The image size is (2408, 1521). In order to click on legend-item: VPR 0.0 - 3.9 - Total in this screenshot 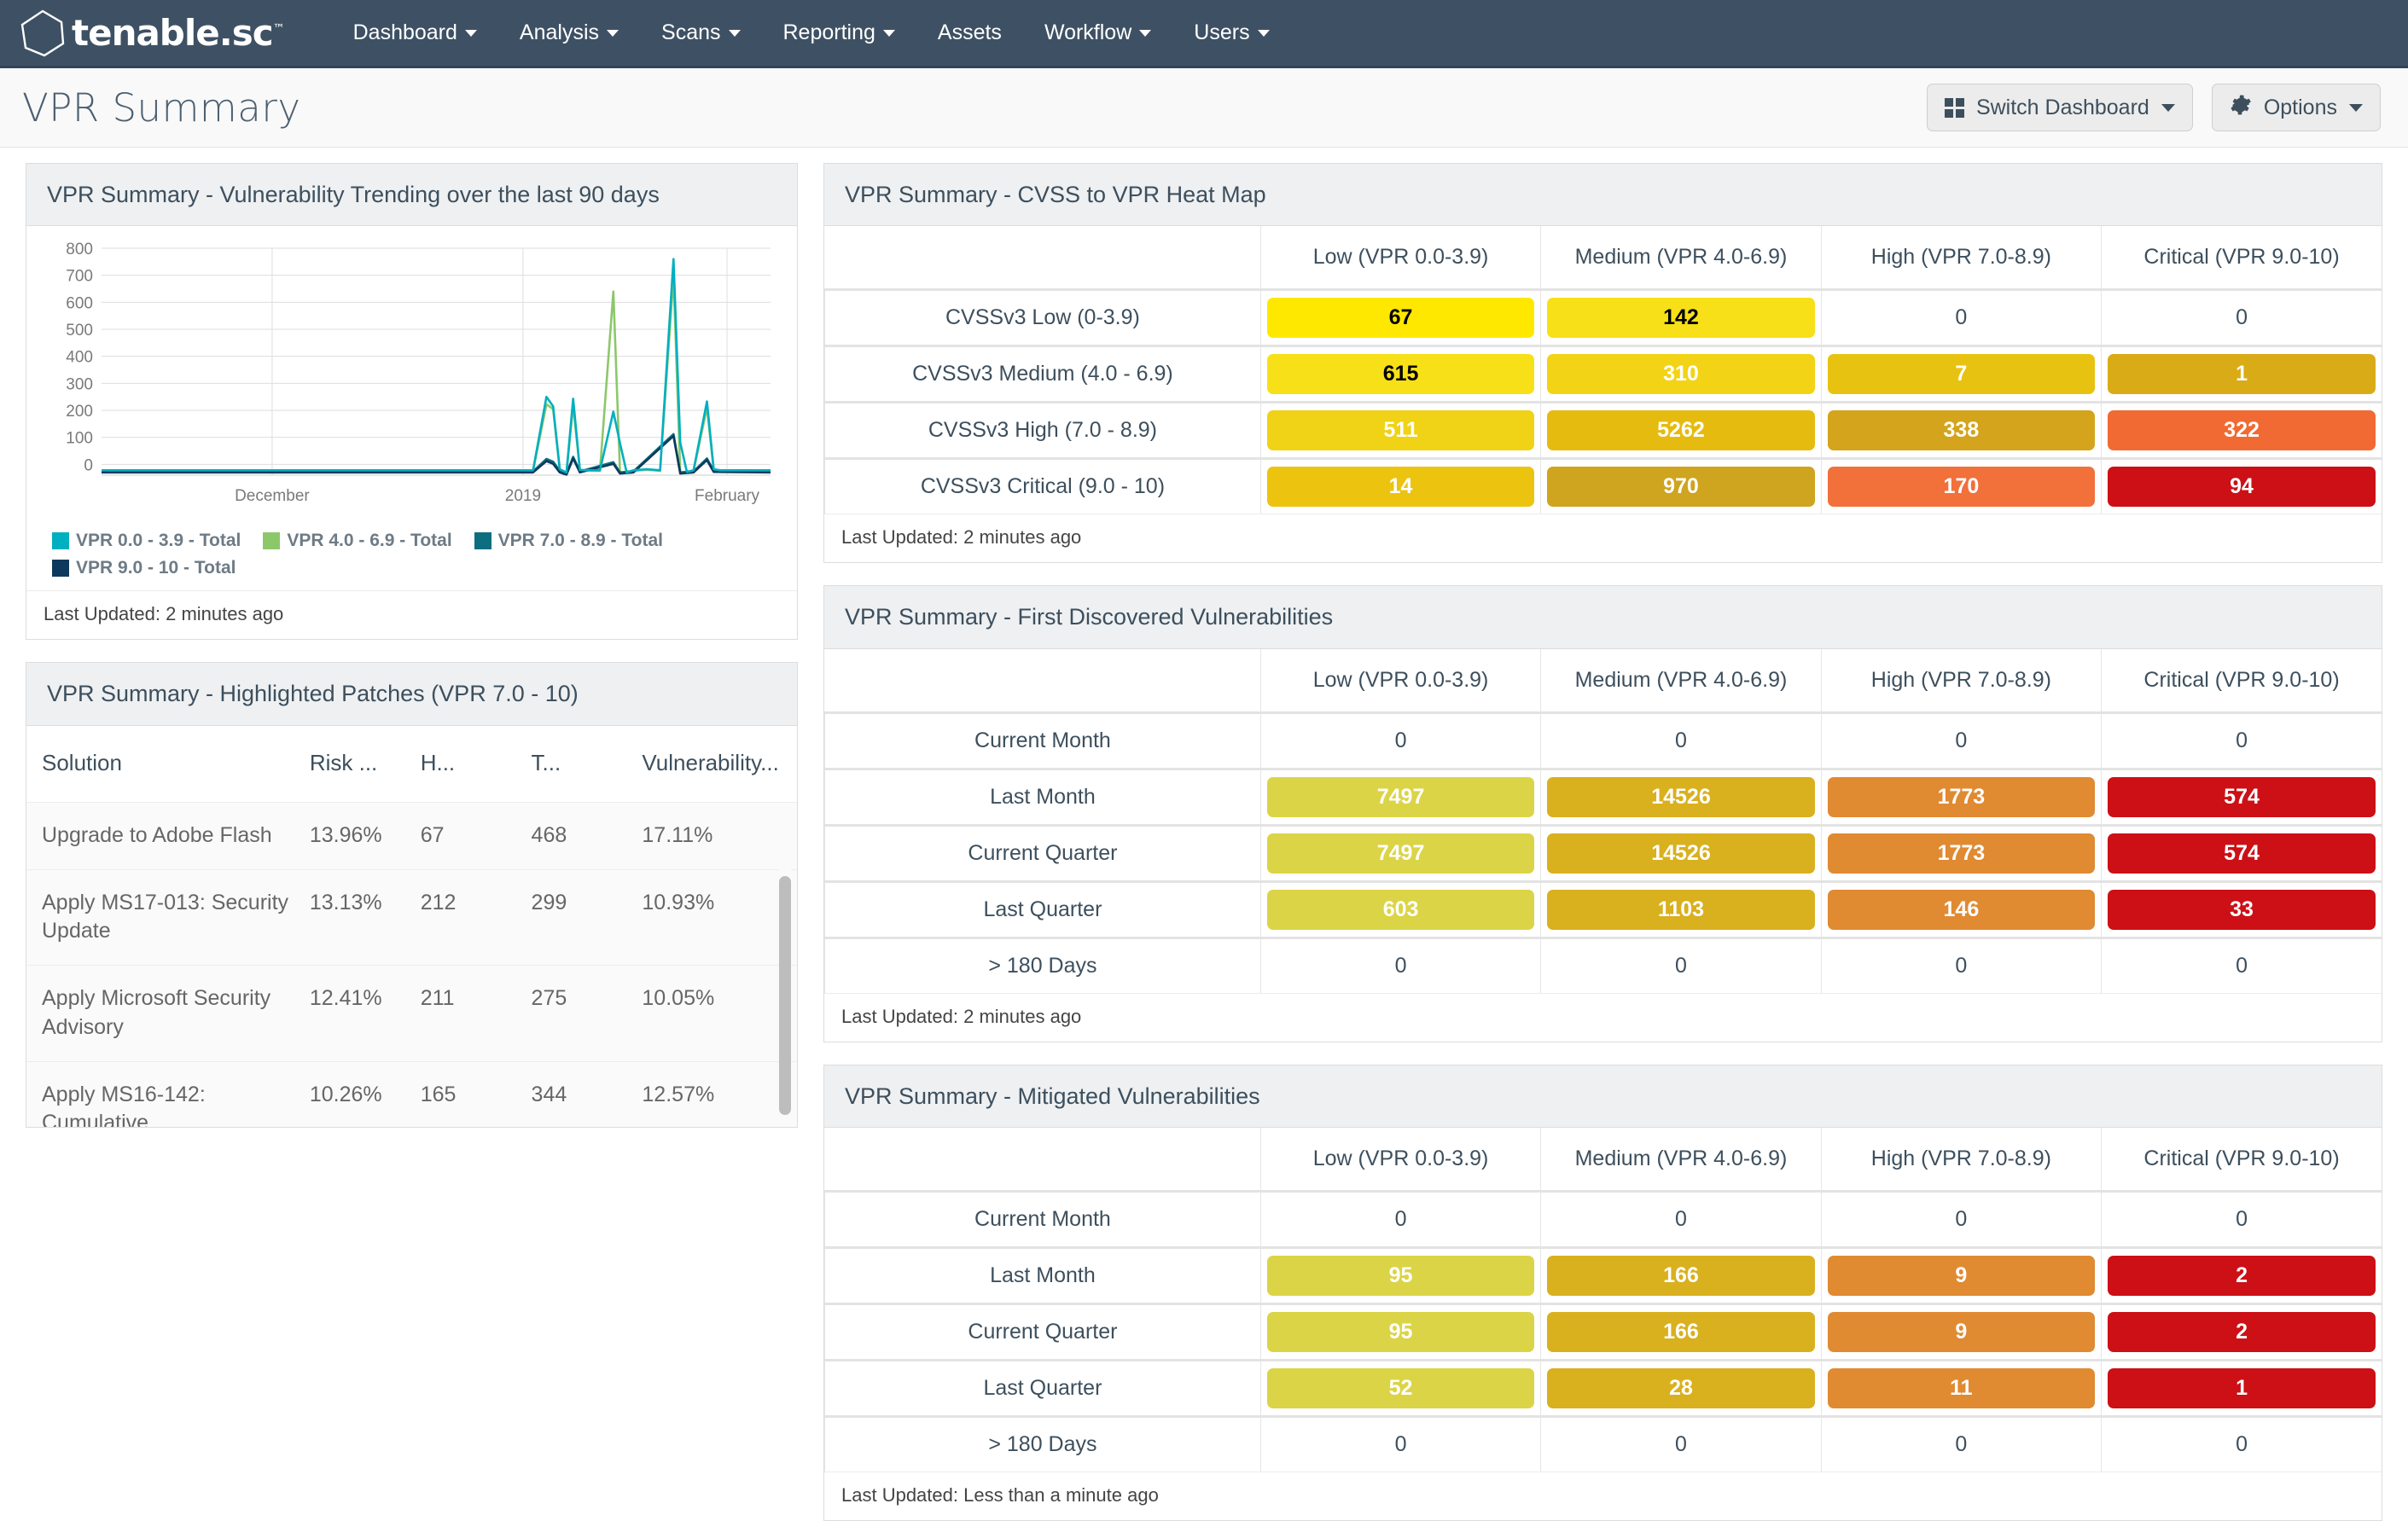, I will do `click(146, 541)`.